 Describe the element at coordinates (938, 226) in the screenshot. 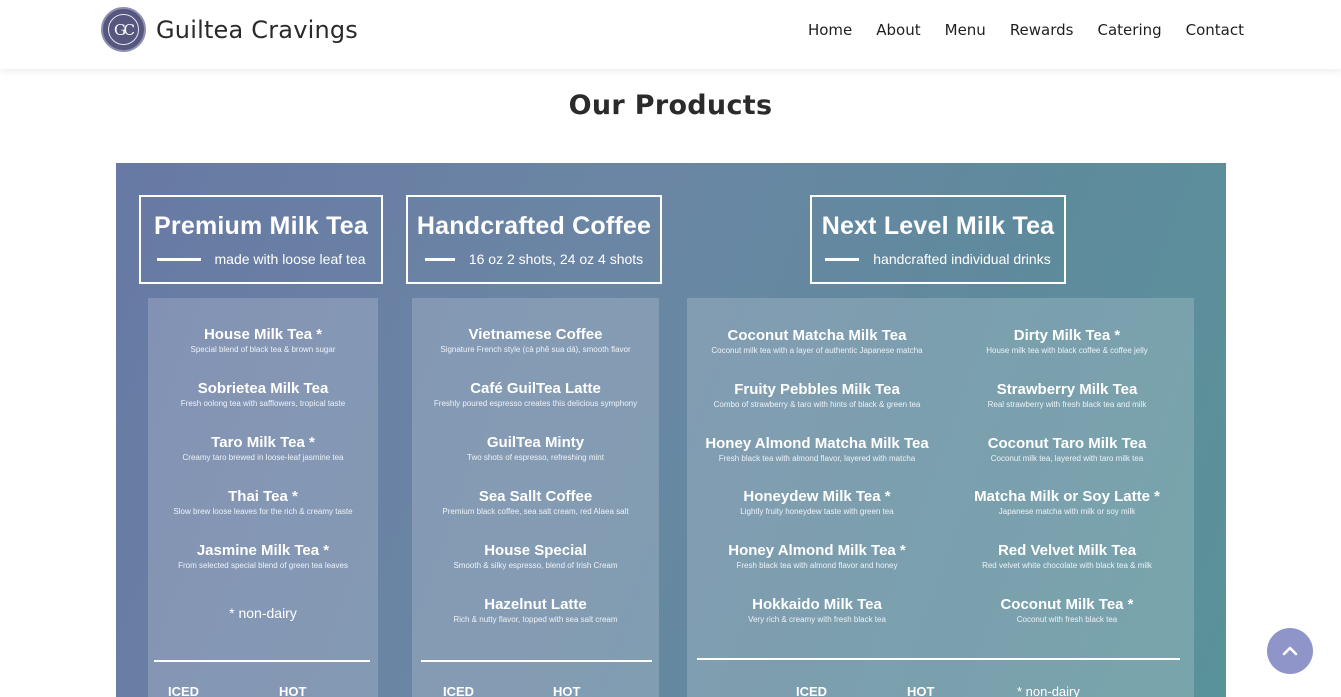

I see `section-title: Next Level Milk Tea` at that location.